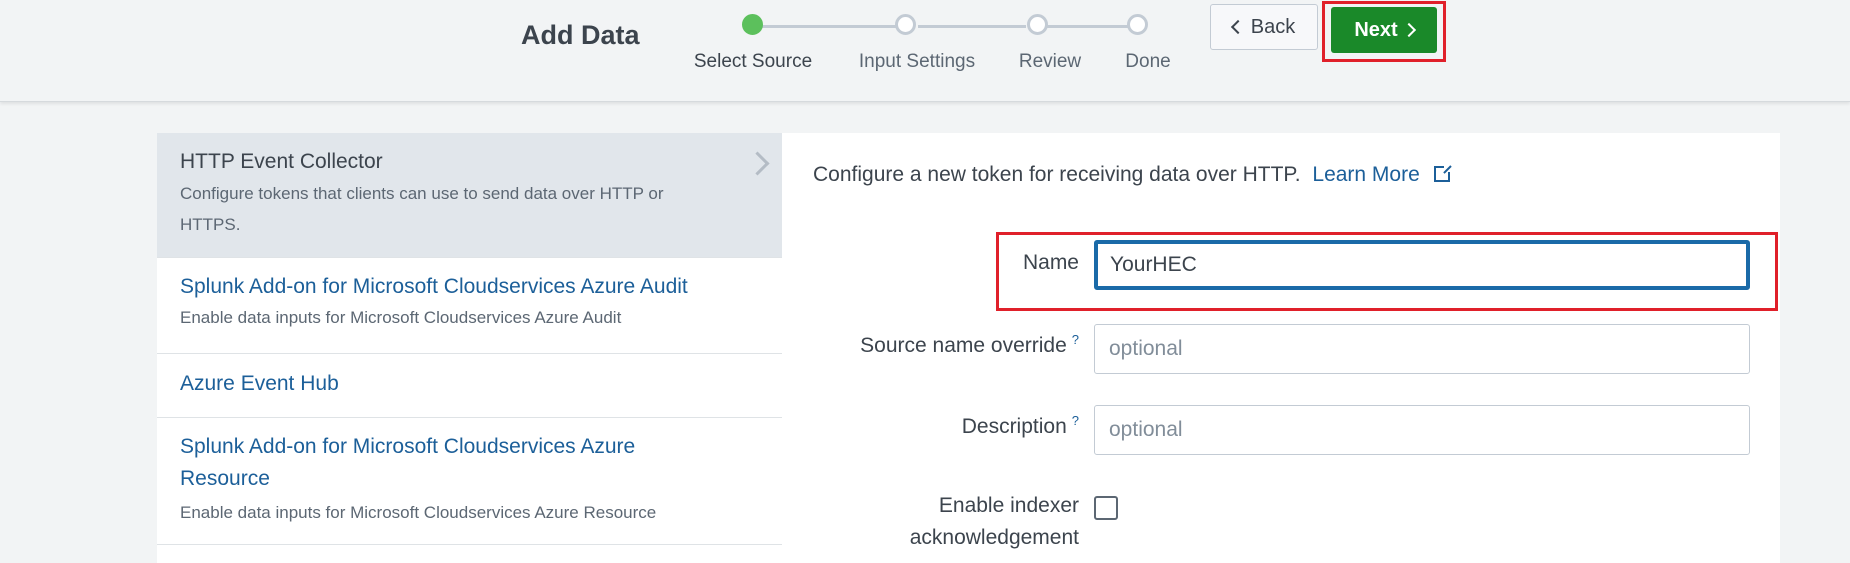 The height and width of the screenshot is (563, 1850). What do you see at coordinates (930, 428) in the screenshot?
I see `desc-label-wrap: Description?` at bounding box center [930, 428].